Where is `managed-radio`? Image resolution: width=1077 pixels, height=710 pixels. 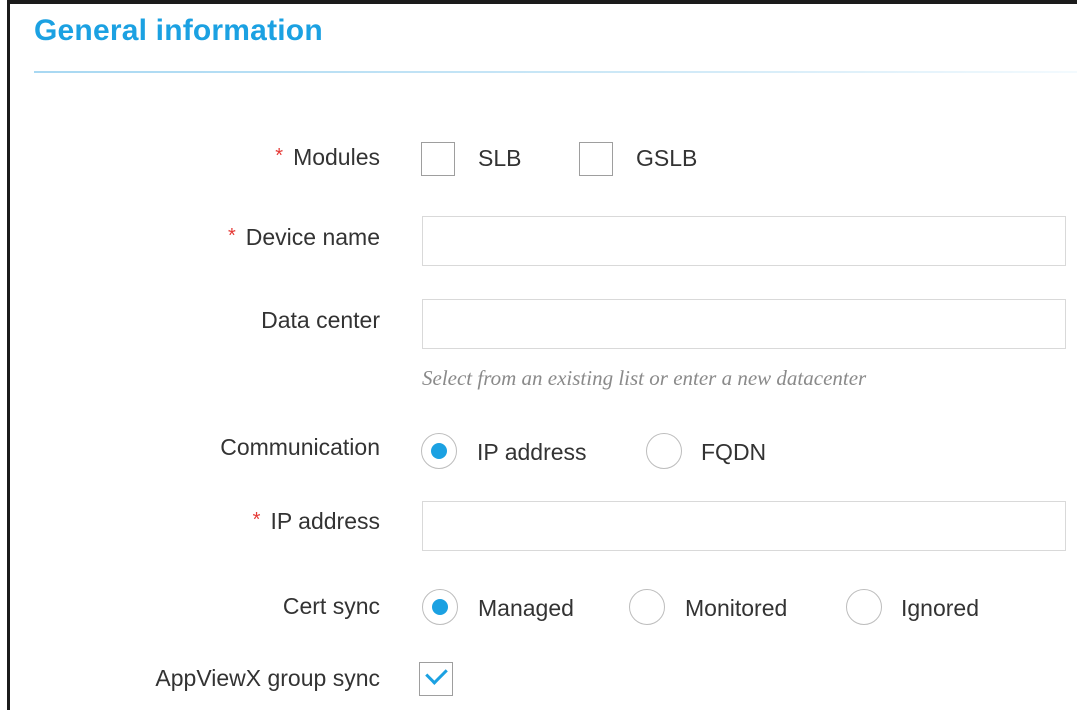
managed-radio is located at coordinates (440, 607).